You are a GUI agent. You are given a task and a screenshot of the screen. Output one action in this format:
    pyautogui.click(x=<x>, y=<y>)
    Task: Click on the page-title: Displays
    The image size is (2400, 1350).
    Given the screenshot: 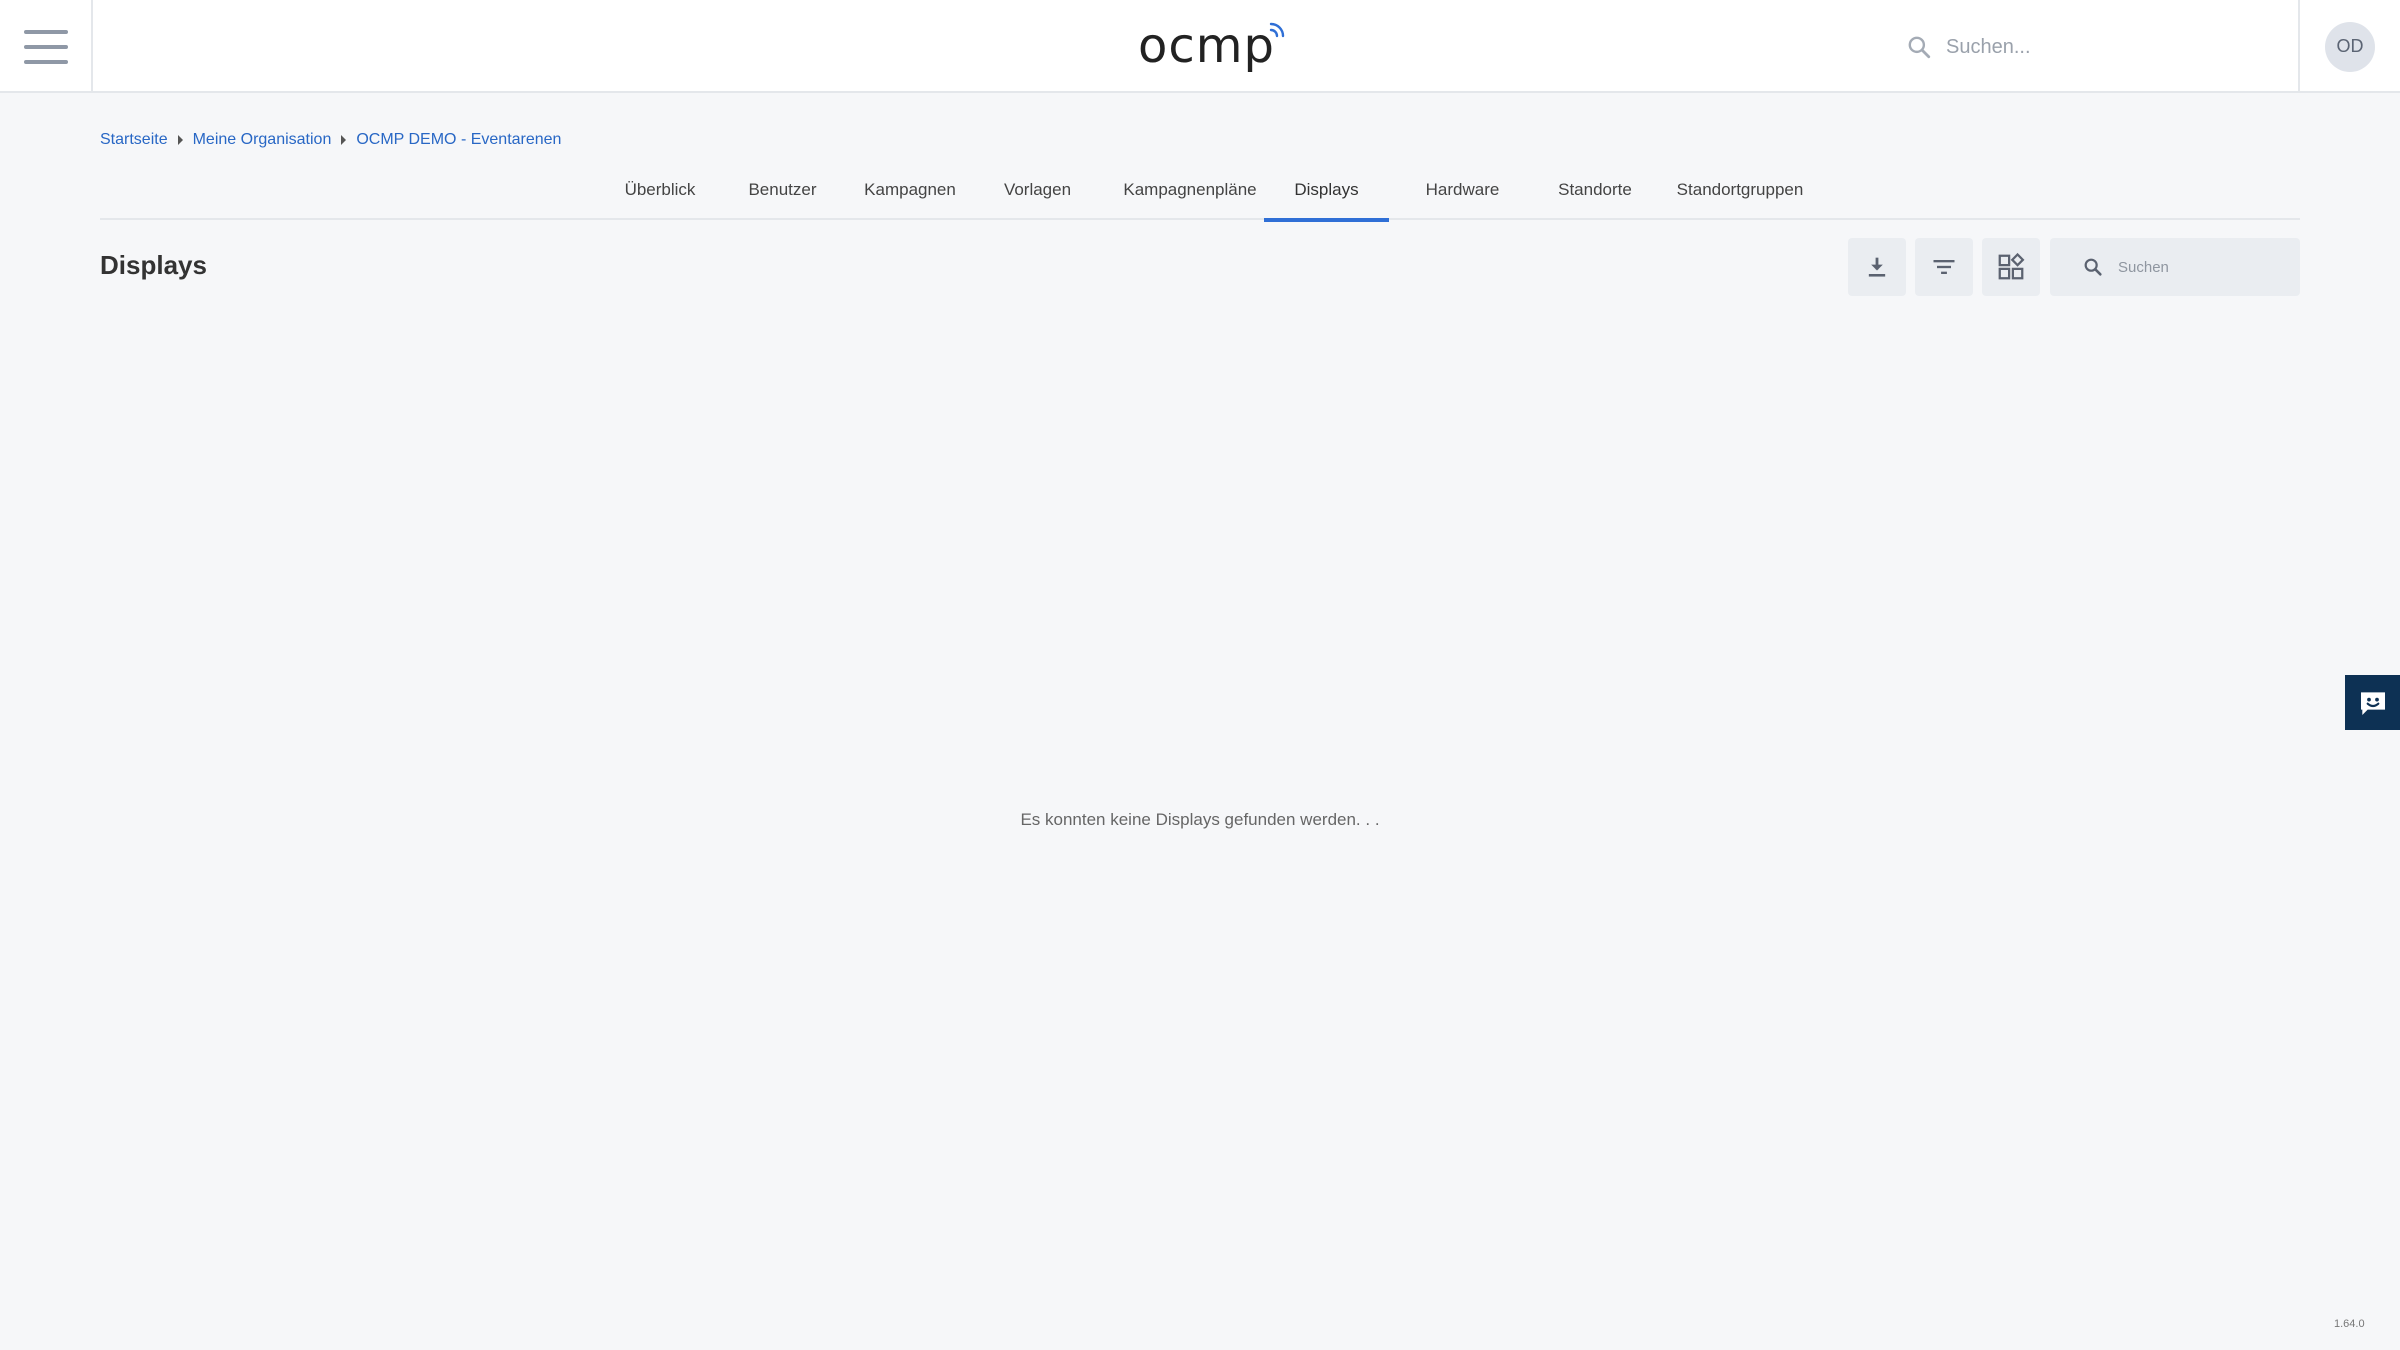 What is the action you would take?
    pyautogui.click(x=153, y=265)
    